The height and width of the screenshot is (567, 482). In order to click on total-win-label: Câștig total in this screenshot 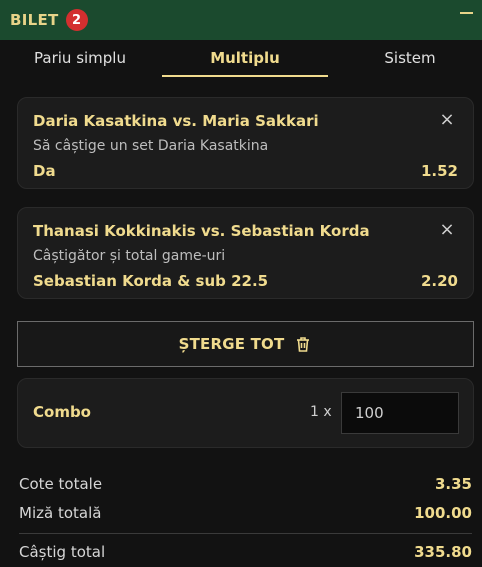, I will do `click(62, 552)`.